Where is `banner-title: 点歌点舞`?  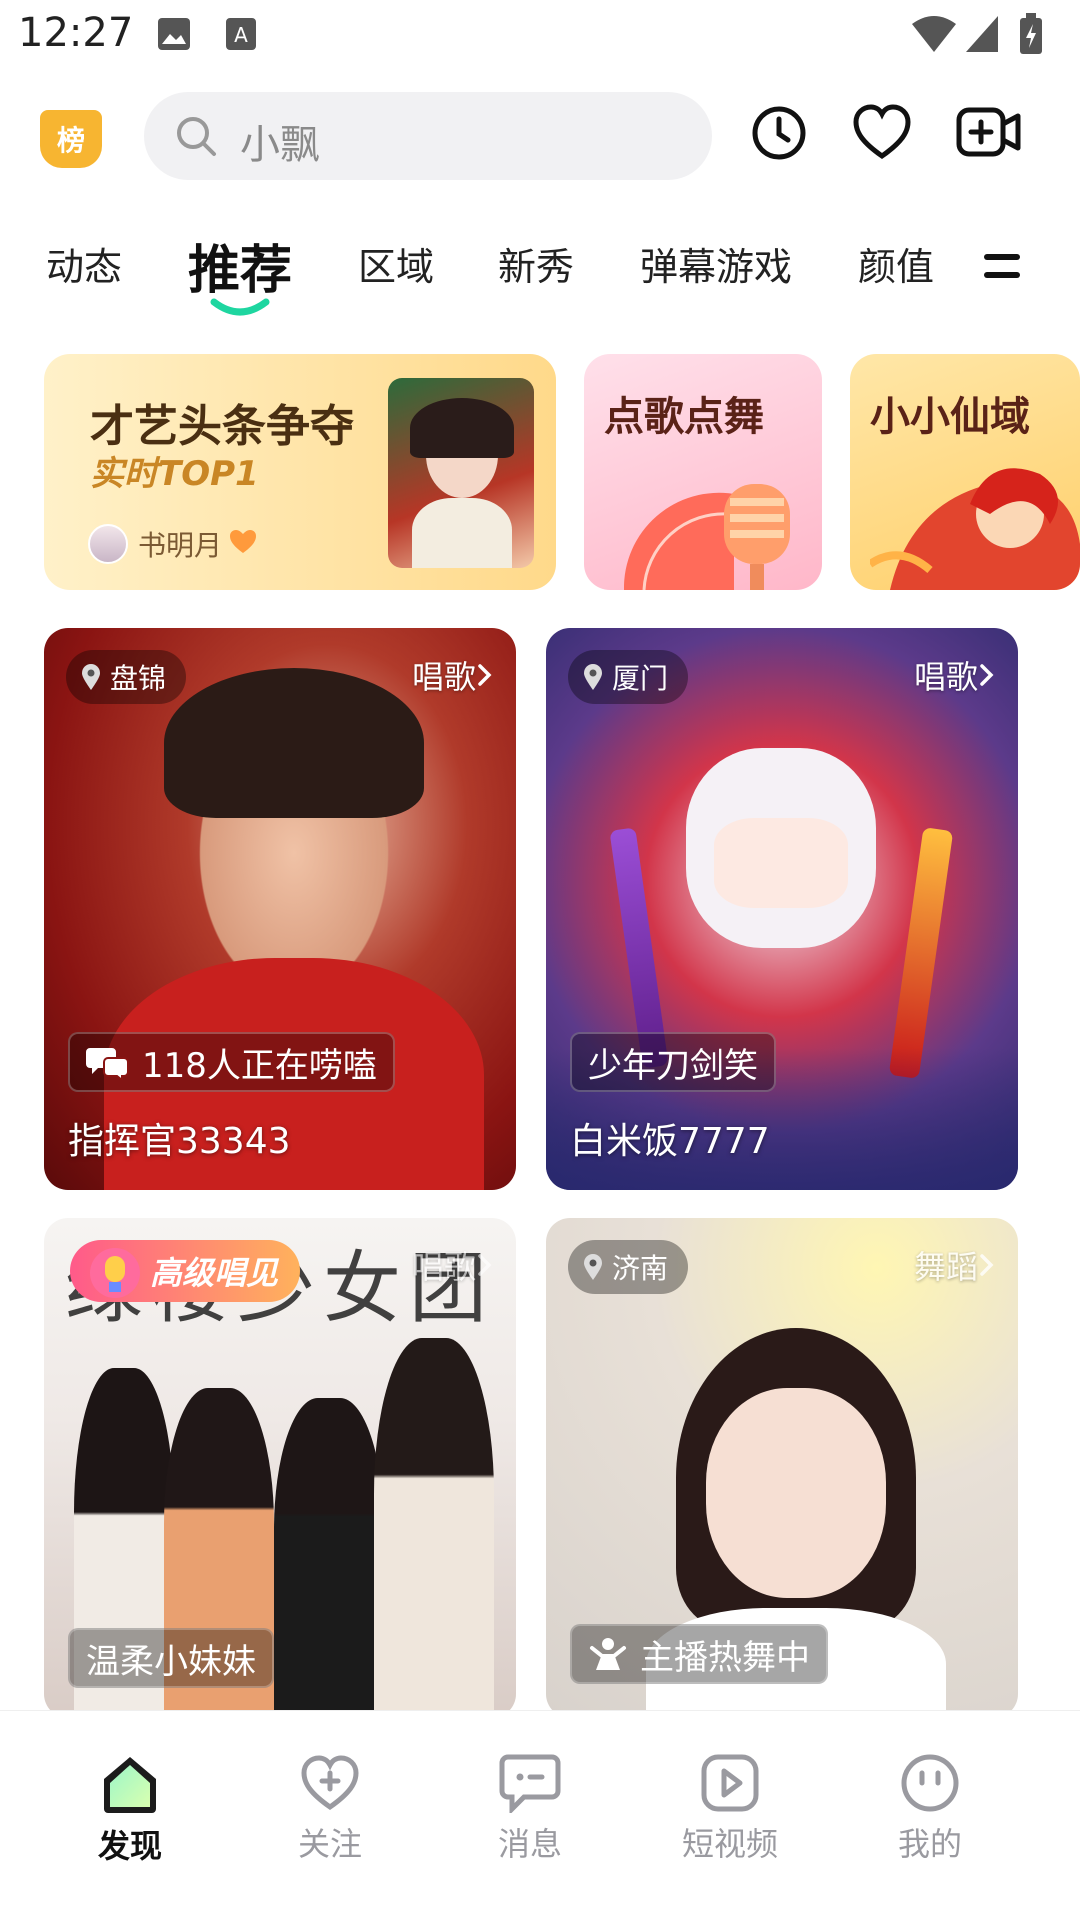 banner-title: 点歌点舞 is located at coordinates (684, 417).